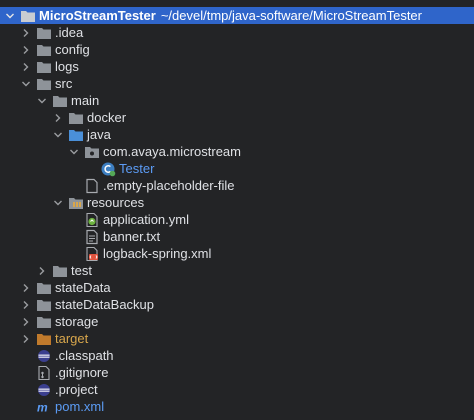 The image size is (474, 420). I want to click on text-file-icon, so click(92, 237).